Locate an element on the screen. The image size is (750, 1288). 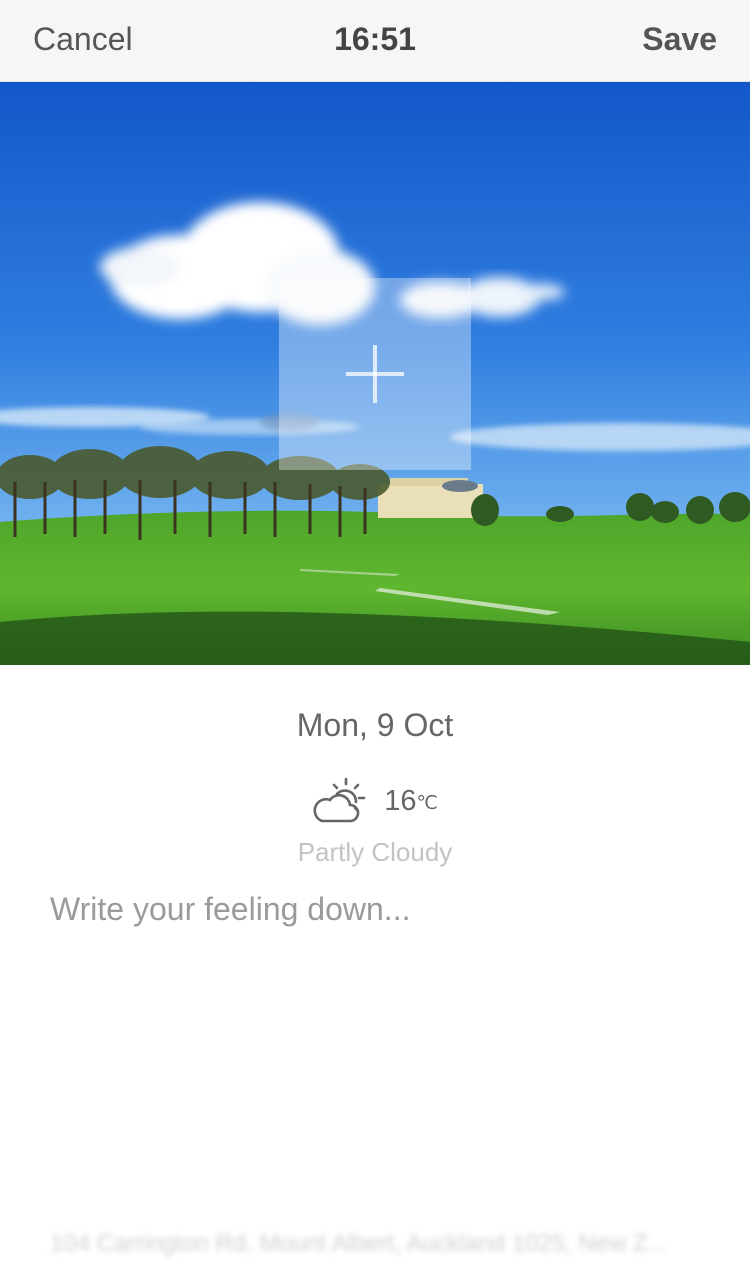
partly-cloudy-icon is located at coordinates (339, 800).